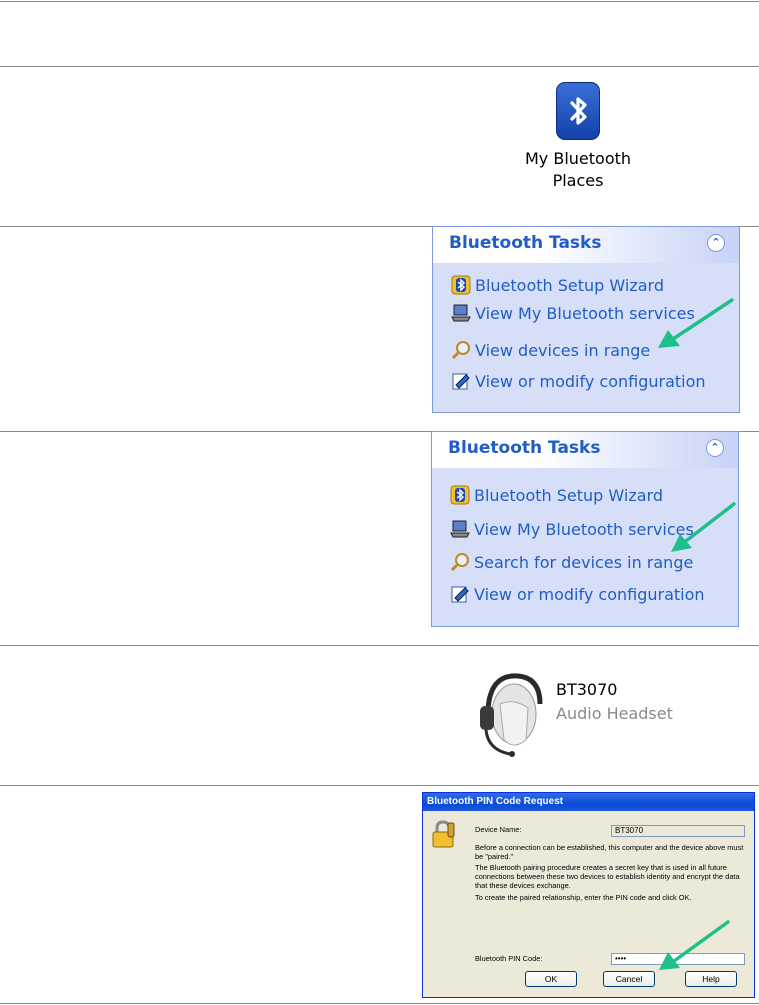 The image size is (759, 1005). What do you see at coordinates (578, 180) in the screenshot?
I see `places-label-line2: Places` at bounding box center [578, 180].